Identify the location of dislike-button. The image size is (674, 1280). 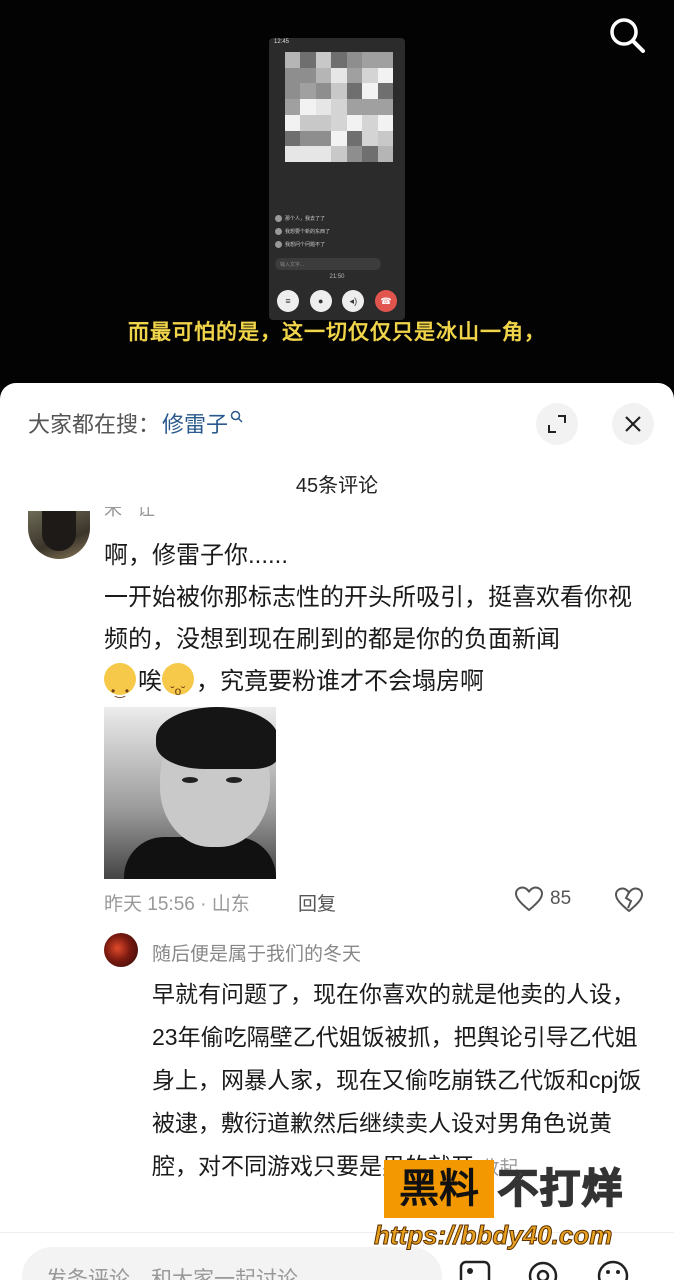
(629, 902).